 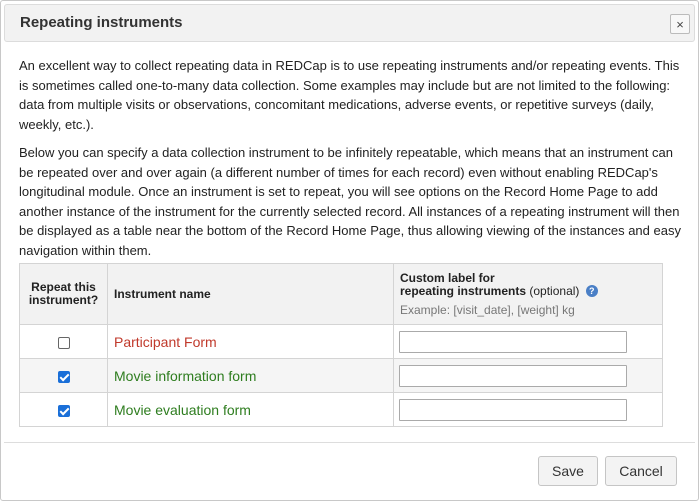 What do you see at coordinates (165, 341) in the screenshot?
I see `instrument-name: Participant Form` at bounding box center [165, 341].